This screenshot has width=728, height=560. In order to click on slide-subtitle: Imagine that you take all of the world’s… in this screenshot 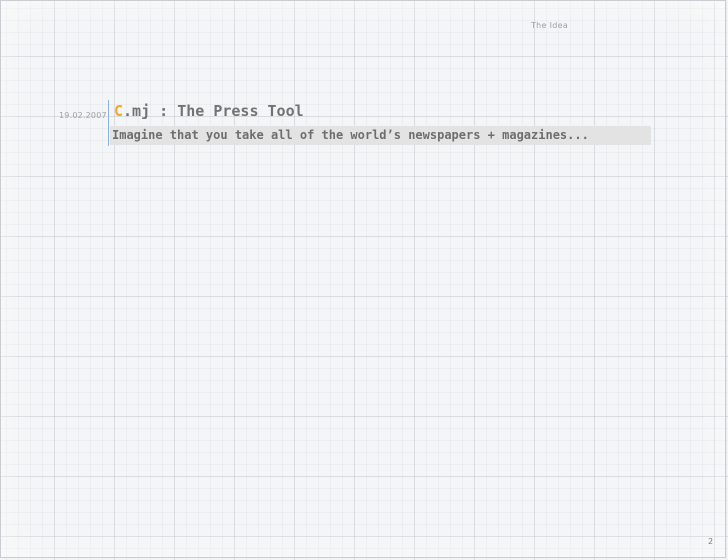, I will do `click(380, 135)`.